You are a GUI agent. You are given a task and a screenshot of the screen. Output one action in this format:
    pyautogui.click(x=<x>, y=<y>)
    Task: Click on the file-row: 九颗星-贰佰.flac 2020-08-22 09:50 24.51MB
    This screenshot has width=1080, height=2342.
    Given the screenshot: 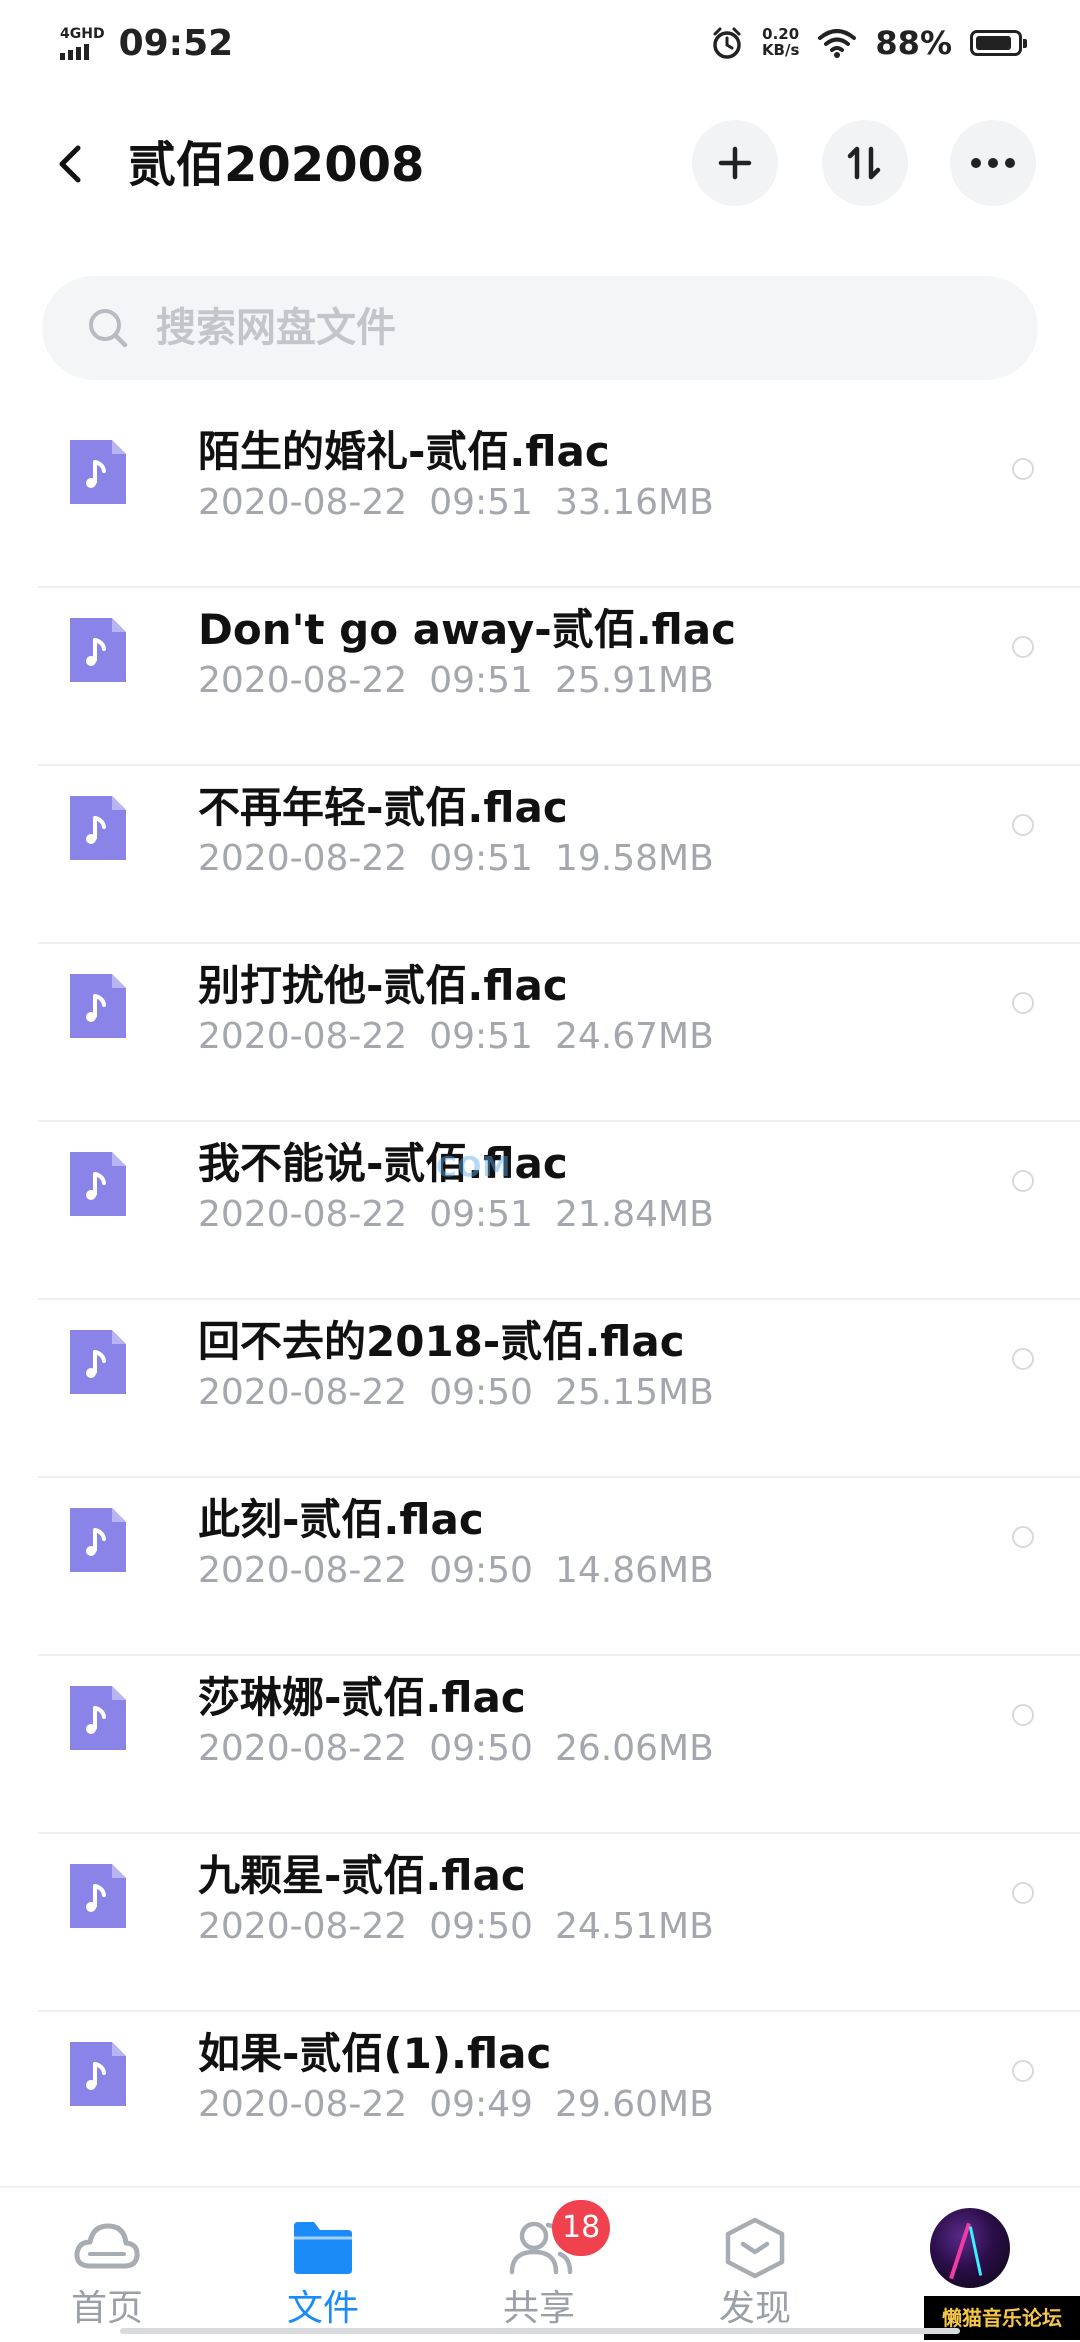 What is the action you would take?
    pyautogui.click(x=559, y=1923)
    